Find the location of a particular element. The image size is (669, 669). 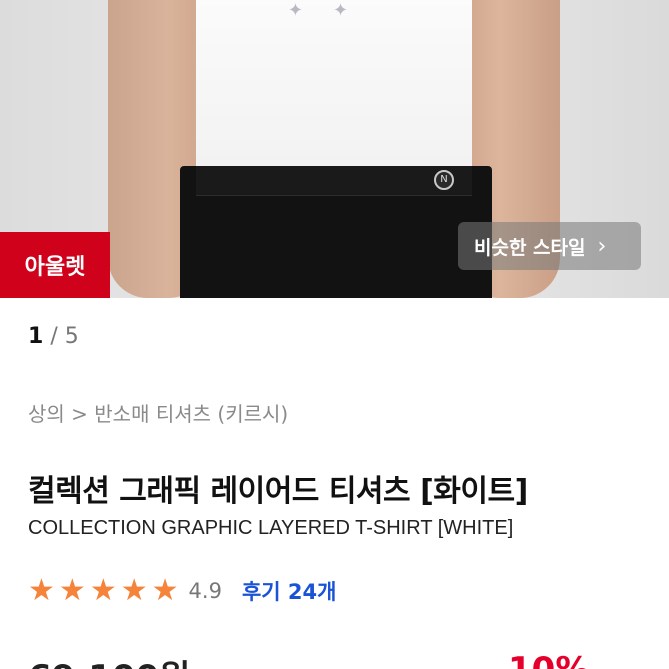

brand-logo-button: N is located at coordinates (444, 180).